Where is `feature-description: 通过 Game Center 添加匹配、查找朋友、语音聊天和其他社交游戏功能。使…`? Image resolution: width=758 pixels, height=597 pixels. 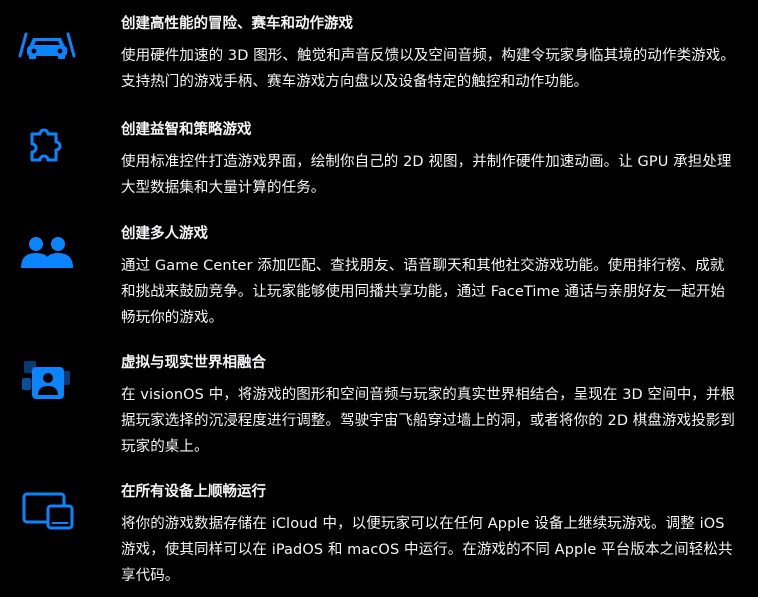 feature-description: 通过 Game Center 添加匹配、查找朋友、语音聊天和其他社交游戏功能。使… is located at coordinates (423, 292).